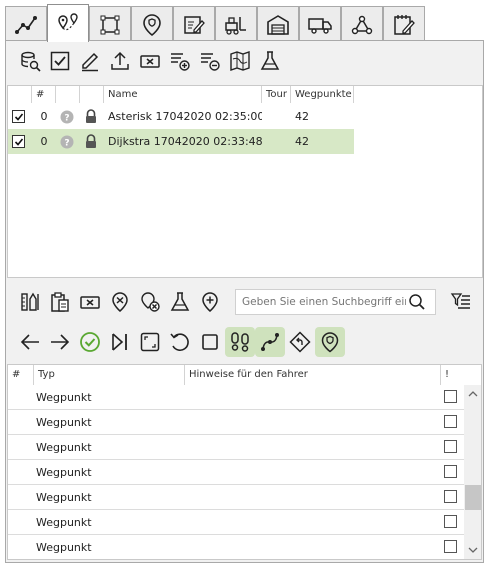 The image size is (487, 566). What do you see at coordinates (68, 94) in the screenshot?
I see `col-status` at bounding box center [68, 94].